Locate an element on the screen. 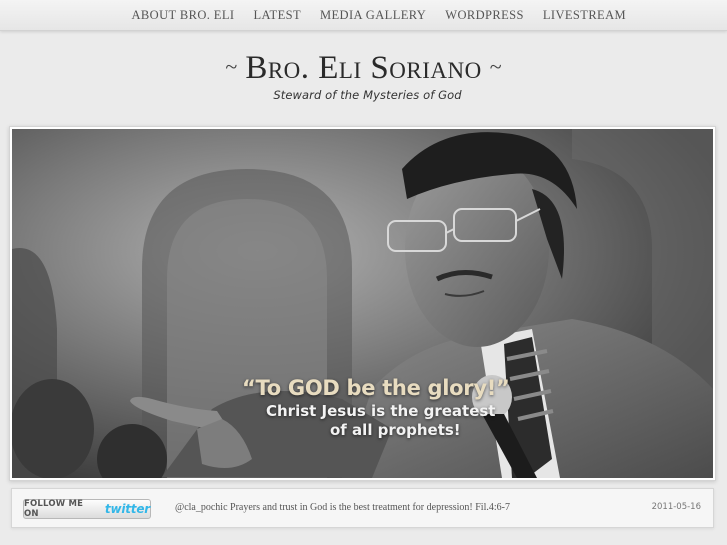  logo-title: ~ Bro. Eli Soriano ~ is located at coordinates (363, 68).